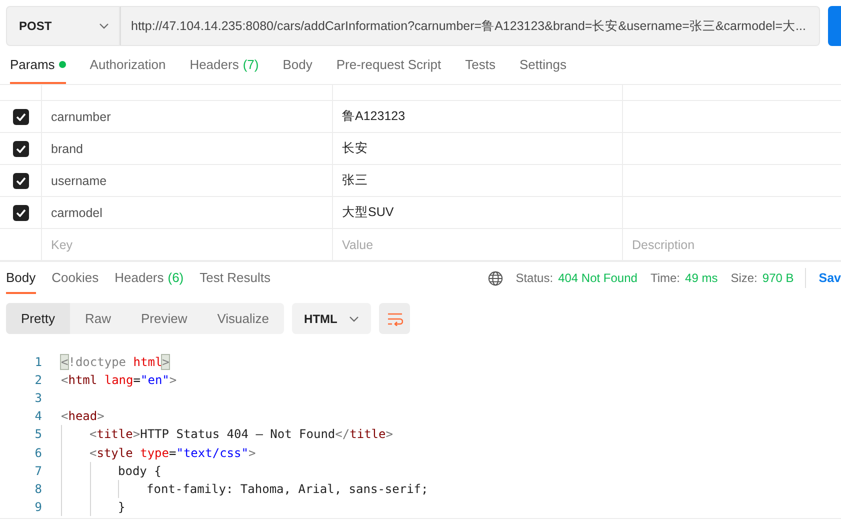  Describe the element at coordinates (38, 65) in the screenshot. I see `tab: Params` at that location.